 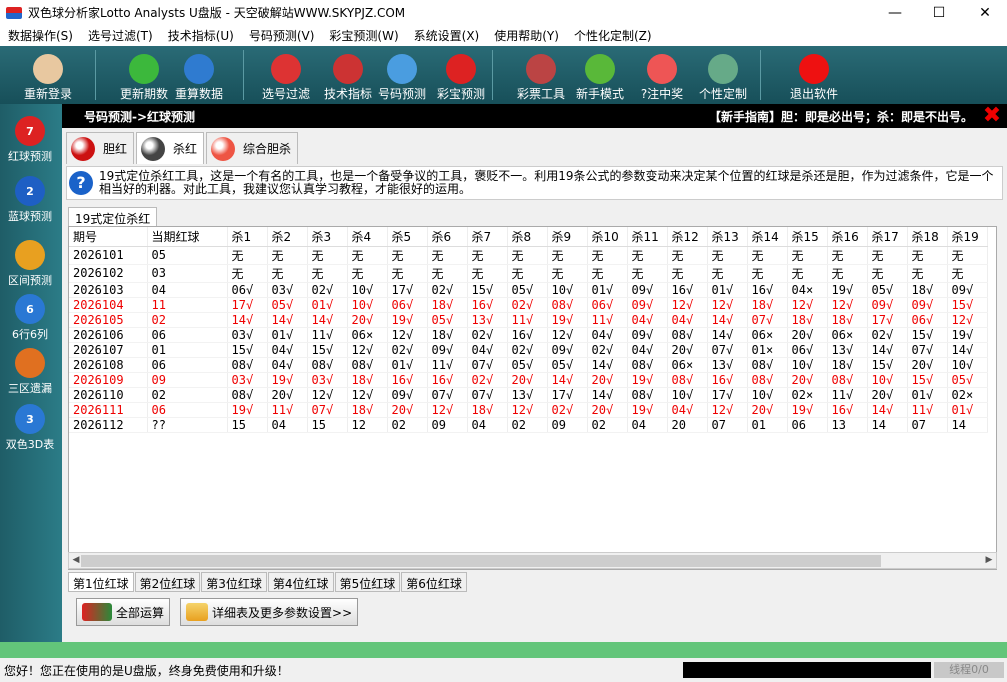 What do you see at coordinates (252, 148) in the screenshot?
I see `tab-2: 综合胆杀` at bounding box center [252, 148].